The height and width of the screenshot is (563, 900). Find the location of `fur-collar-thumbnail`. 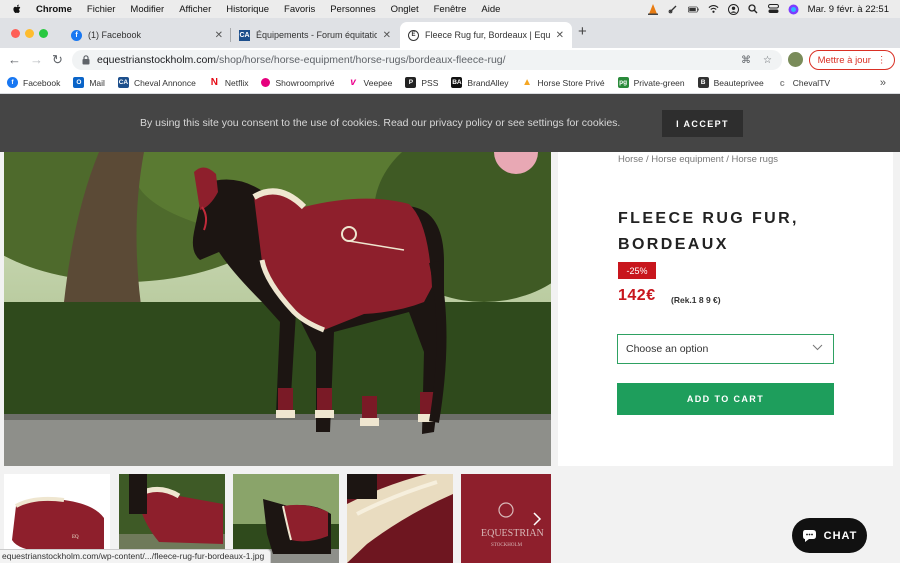

fur-collar-thumbnail is located at coordinates (400, 518).